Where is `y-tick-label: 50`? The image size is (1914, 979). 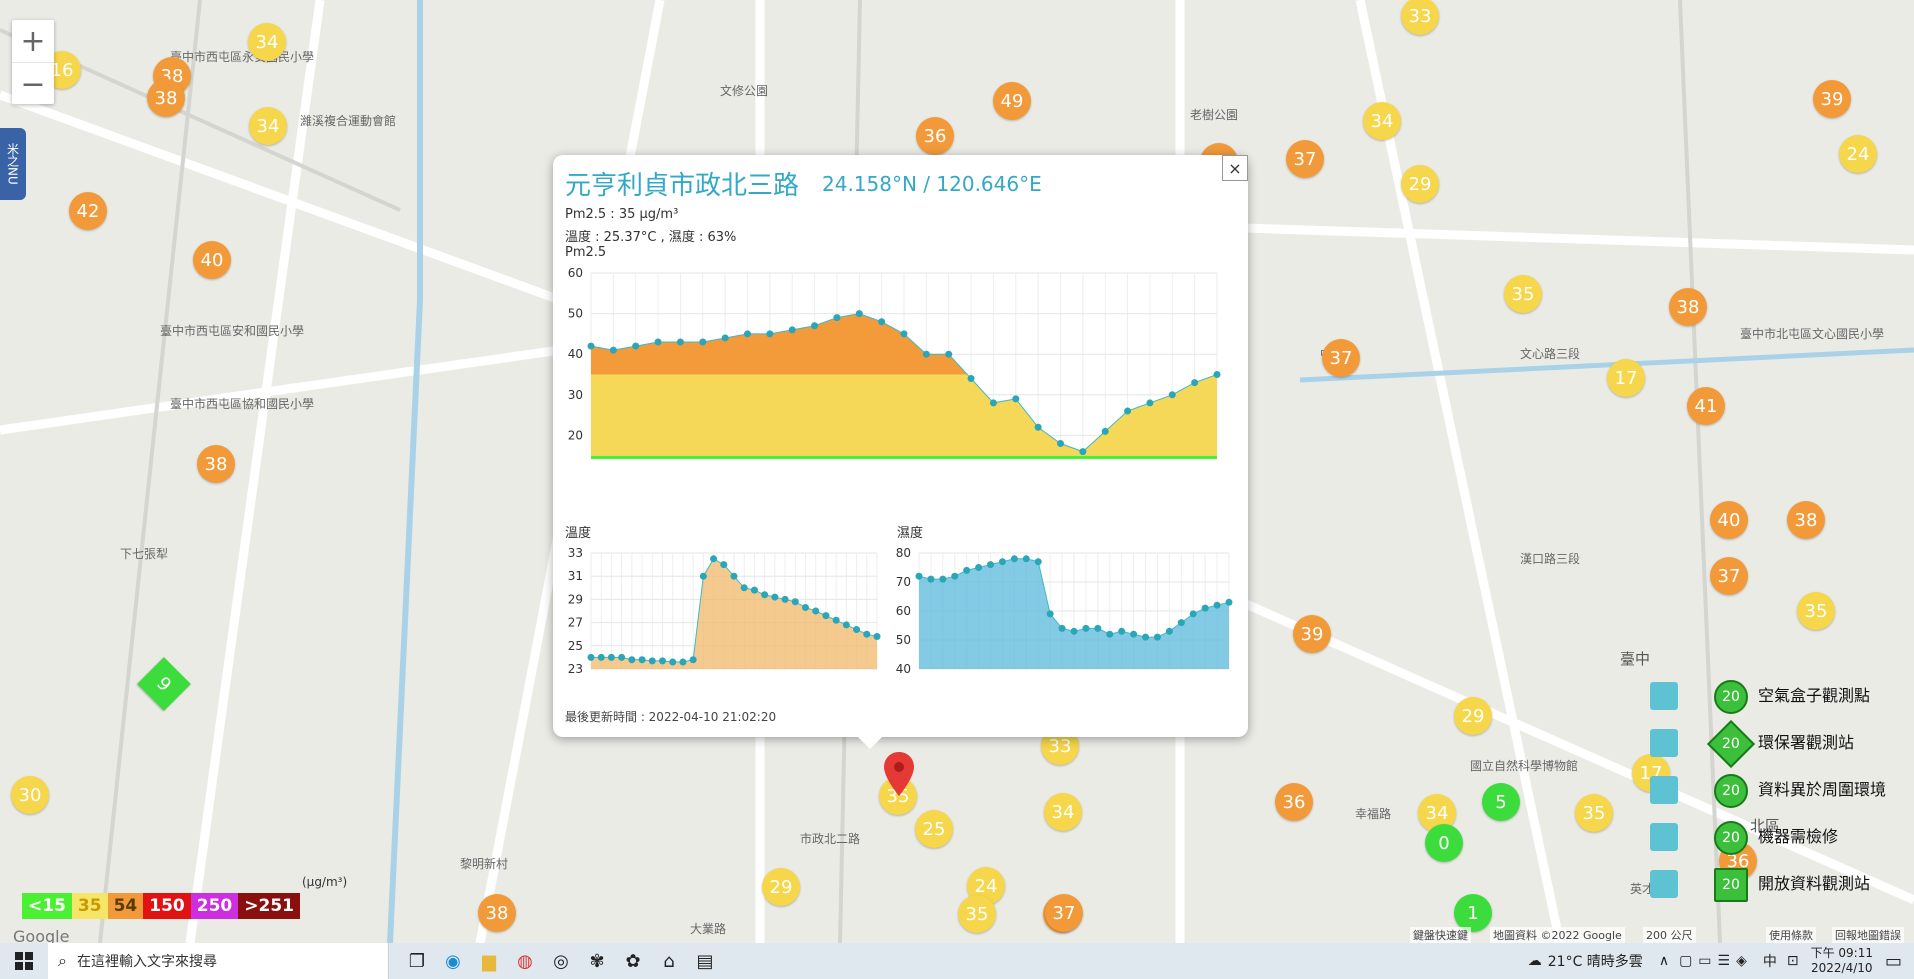 y-tick-label: 50 is located at coordinates (575, 314).